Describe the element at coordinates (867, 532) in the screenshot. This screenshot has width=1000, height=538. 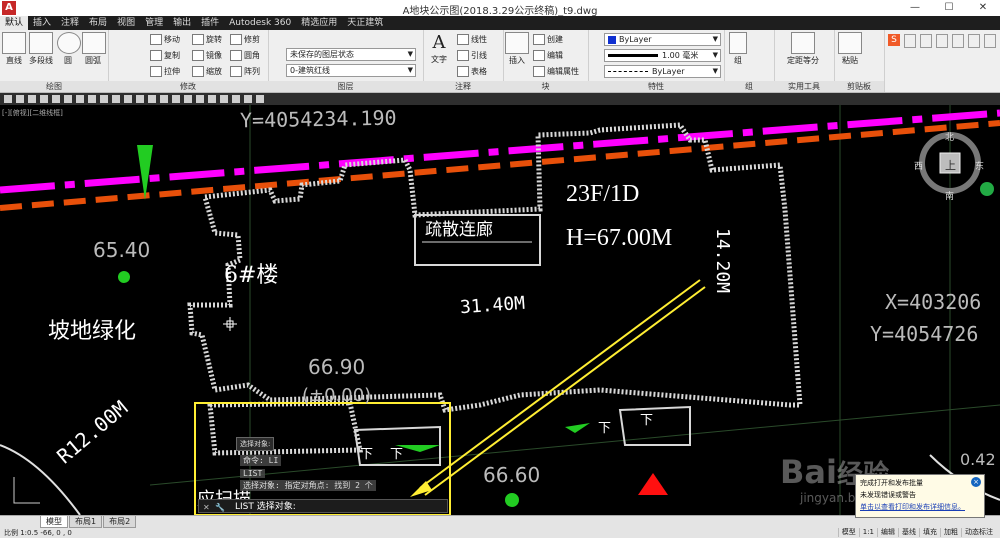
I see `status-scale-button: 1:1` at that location.